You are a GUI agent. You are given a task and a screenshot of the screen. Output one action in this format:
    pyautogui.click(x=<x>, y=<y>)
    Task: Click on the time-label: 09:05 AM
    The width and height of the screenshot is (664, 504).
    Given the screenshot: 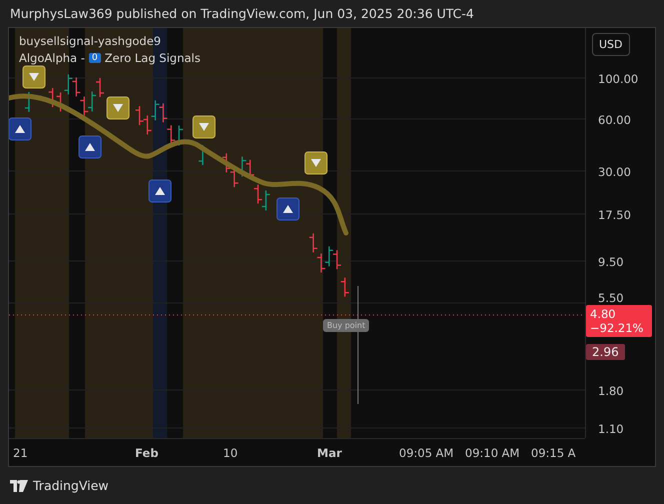 What is the action you would take?
    pyautogui.click(x=426, y=453)
    